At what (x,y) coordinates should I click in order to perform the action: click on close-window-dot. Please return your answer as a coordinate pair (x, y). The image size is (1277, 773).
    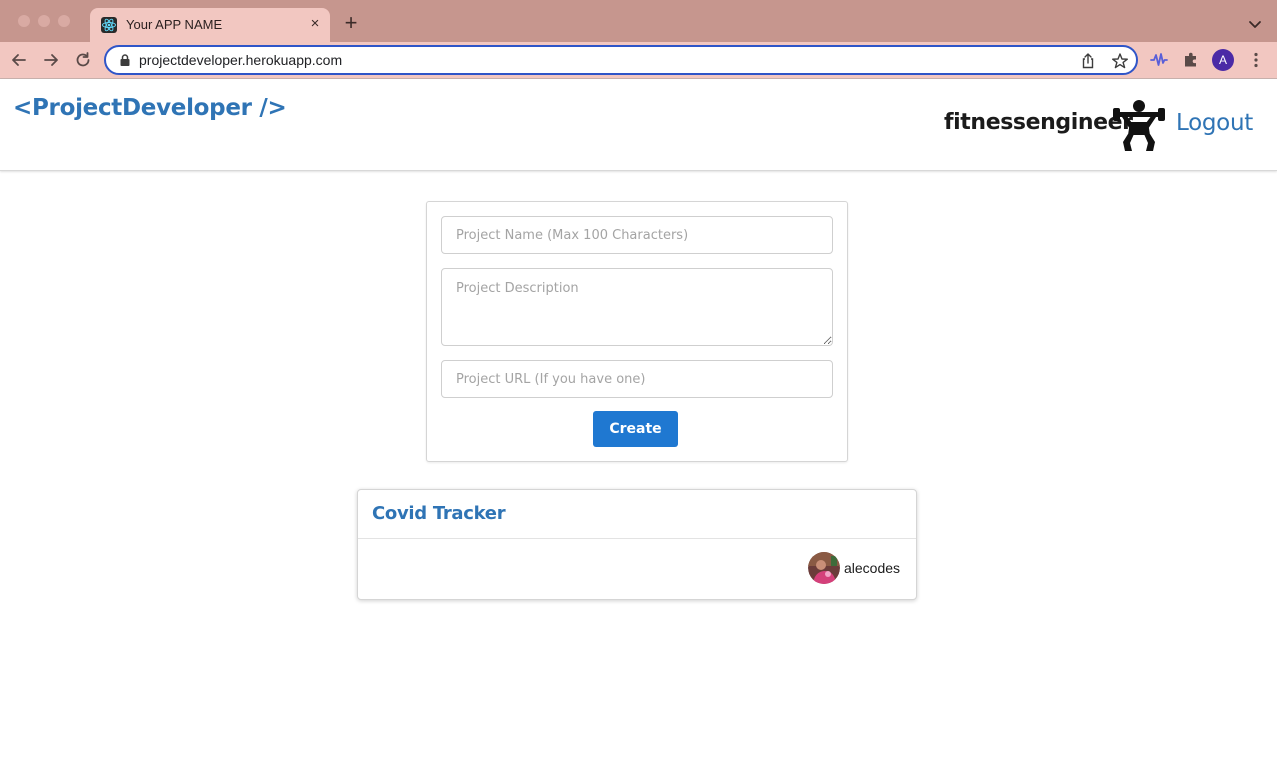
    Looking at the image, I should click on (24, 21).